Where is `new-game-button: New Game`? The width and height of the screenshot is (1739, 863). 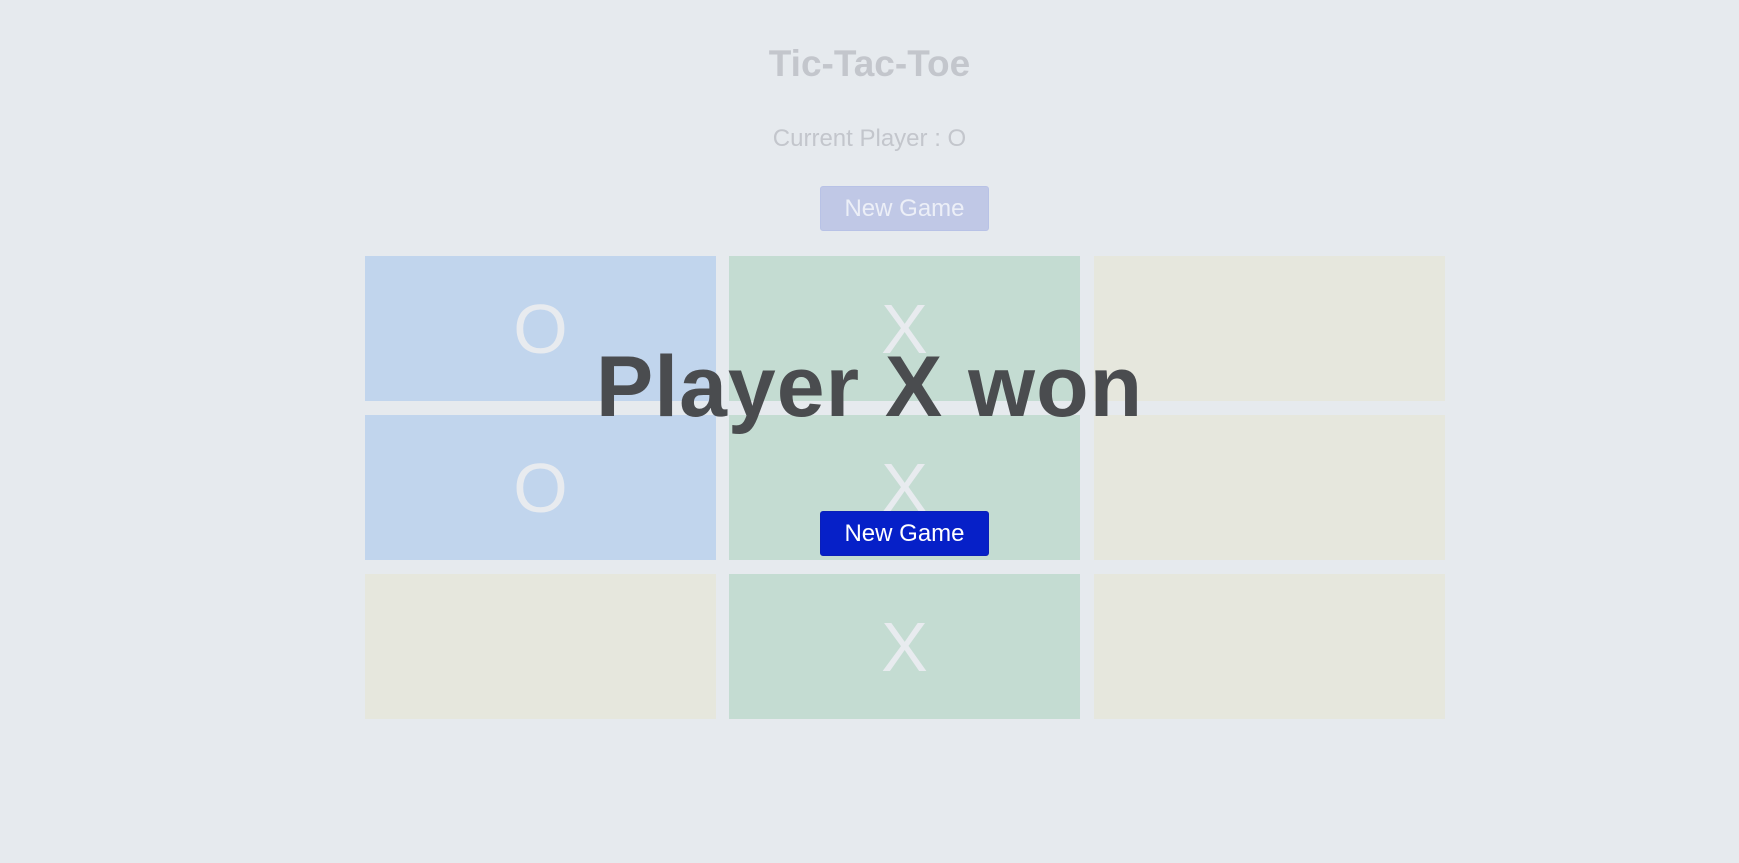
new-game-button: New Game is located at coordinates (904, 208).